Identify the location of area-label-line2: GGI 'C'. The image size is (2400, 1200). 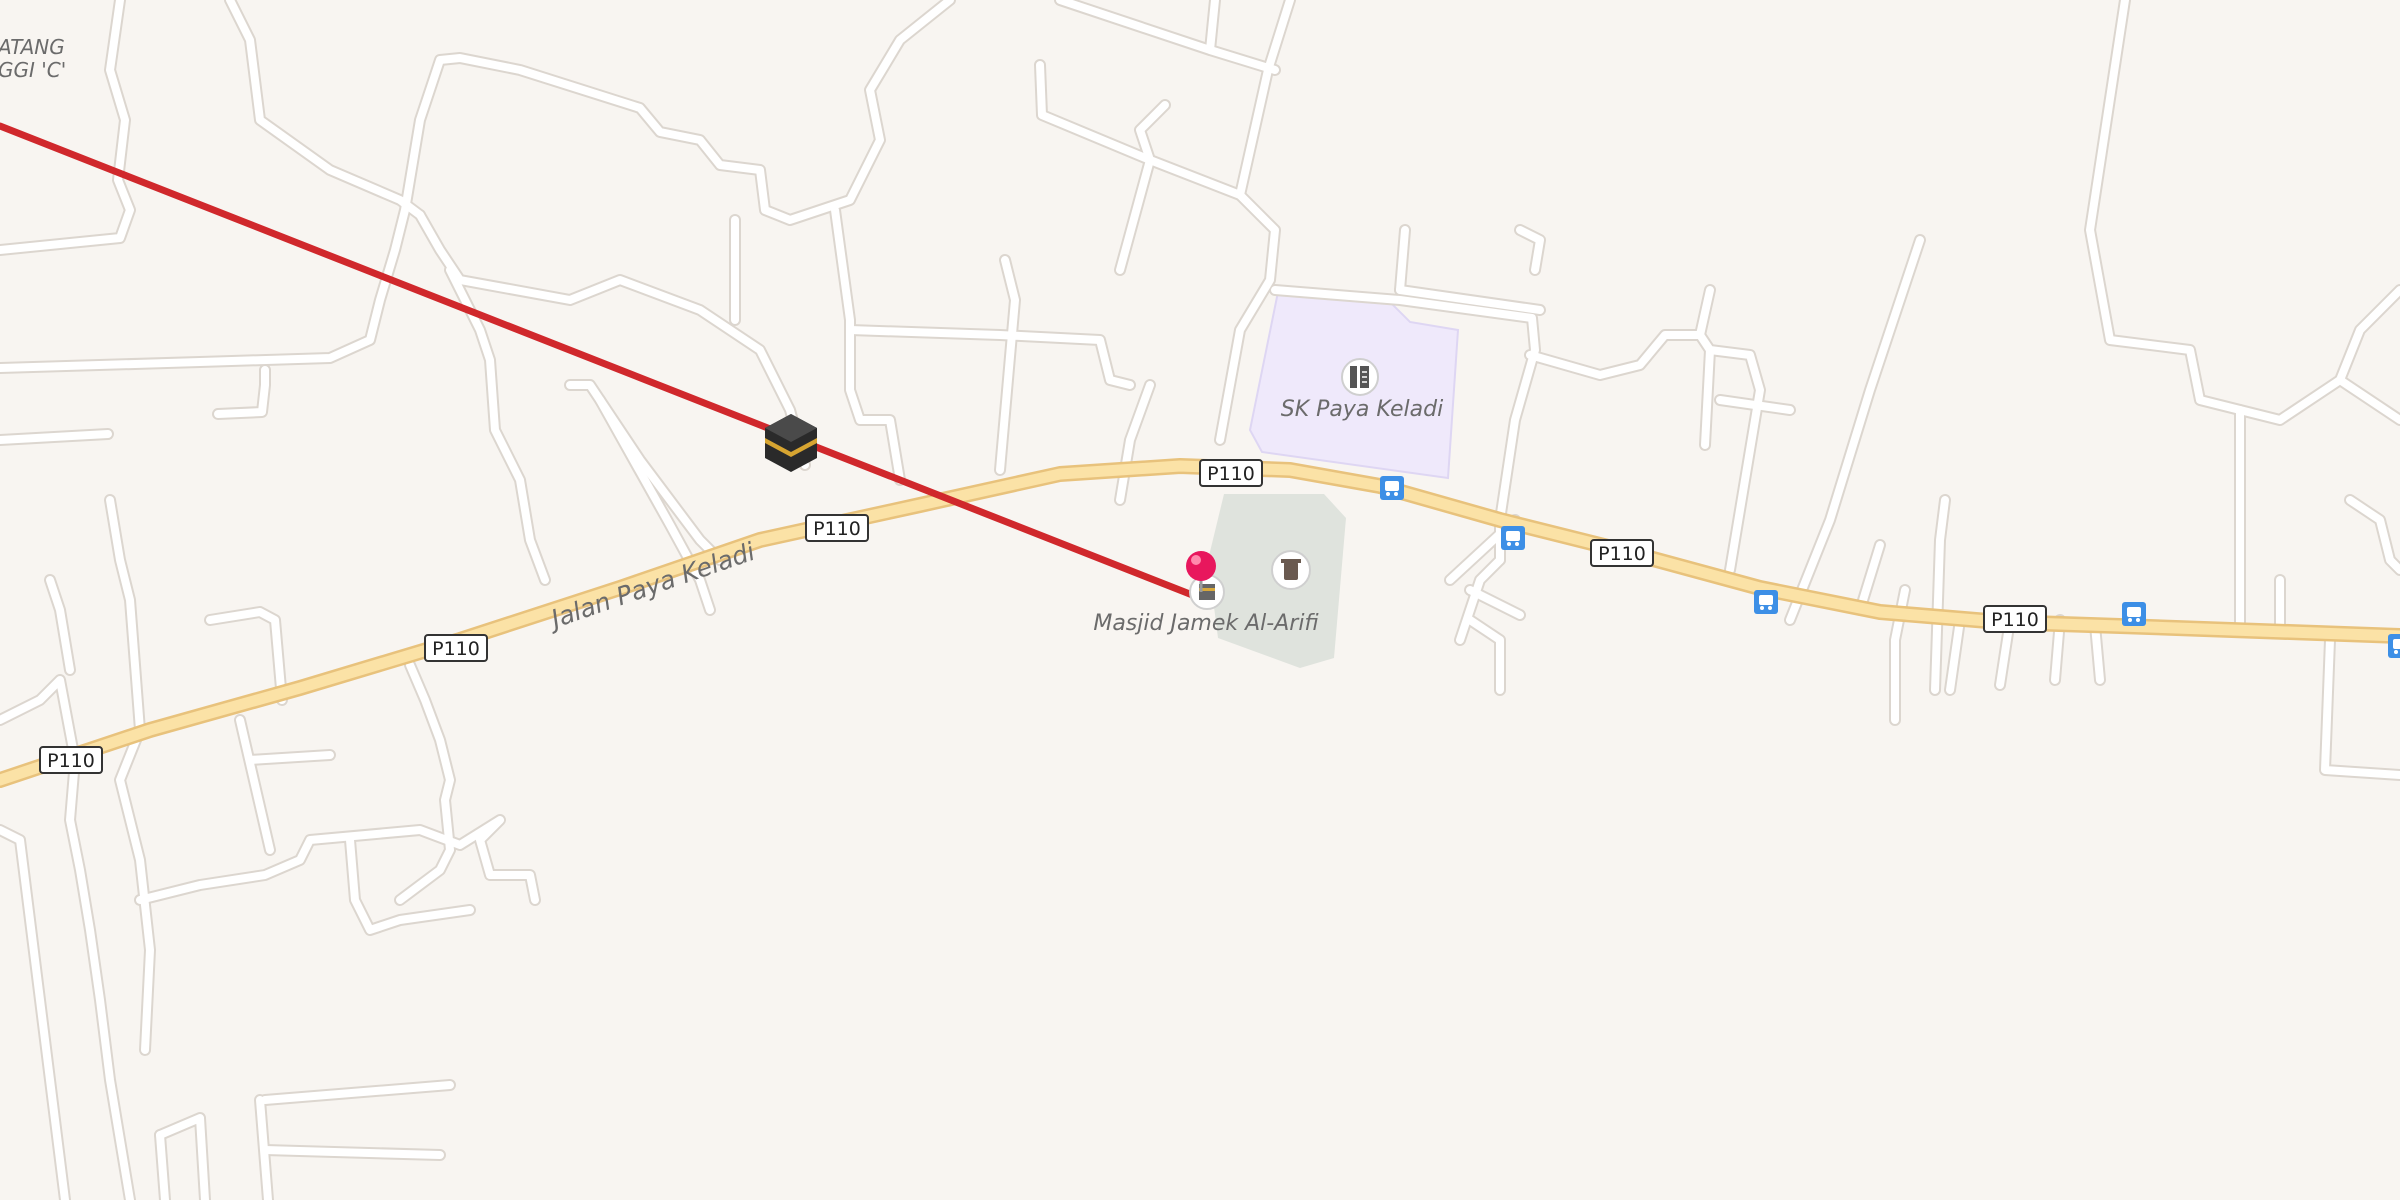
(33, 70).